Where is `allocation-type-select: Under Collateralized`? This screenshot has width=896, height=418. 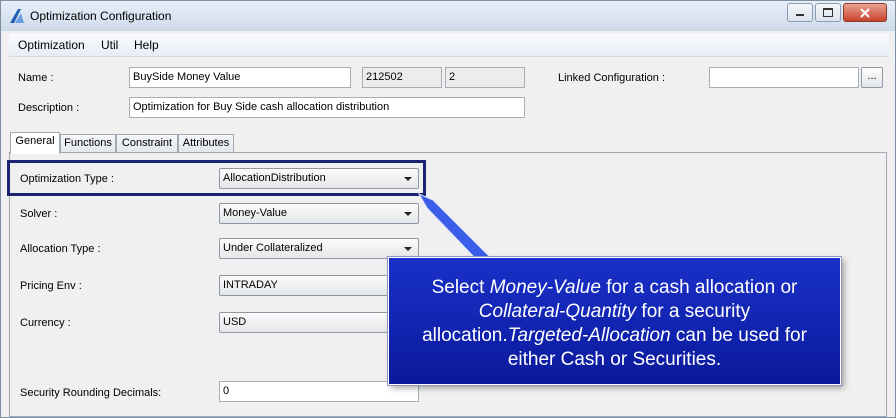 allocation-type-select: Under Collateralized is located at coordinates (319, 248).